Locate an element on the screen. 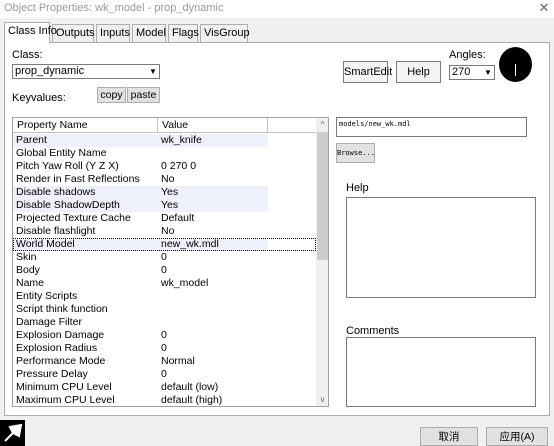 The height and width of the screenshot is (446, 554). table-row: Entity Scripts is located at coordinates (164, 296).